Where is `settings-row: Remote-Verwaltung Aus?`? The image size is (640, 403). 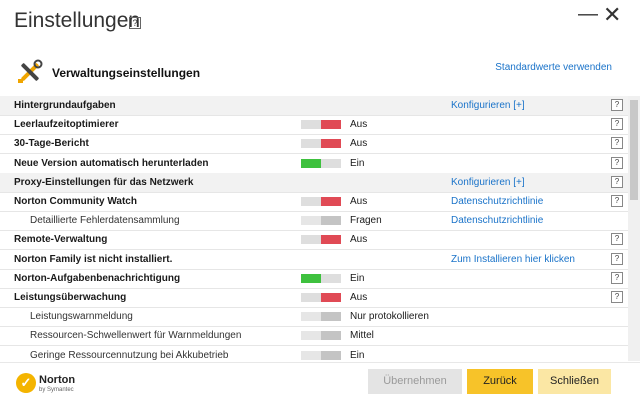
settings-row: Remote-Verwaltung Aus? is located at coordinates (314, 240).